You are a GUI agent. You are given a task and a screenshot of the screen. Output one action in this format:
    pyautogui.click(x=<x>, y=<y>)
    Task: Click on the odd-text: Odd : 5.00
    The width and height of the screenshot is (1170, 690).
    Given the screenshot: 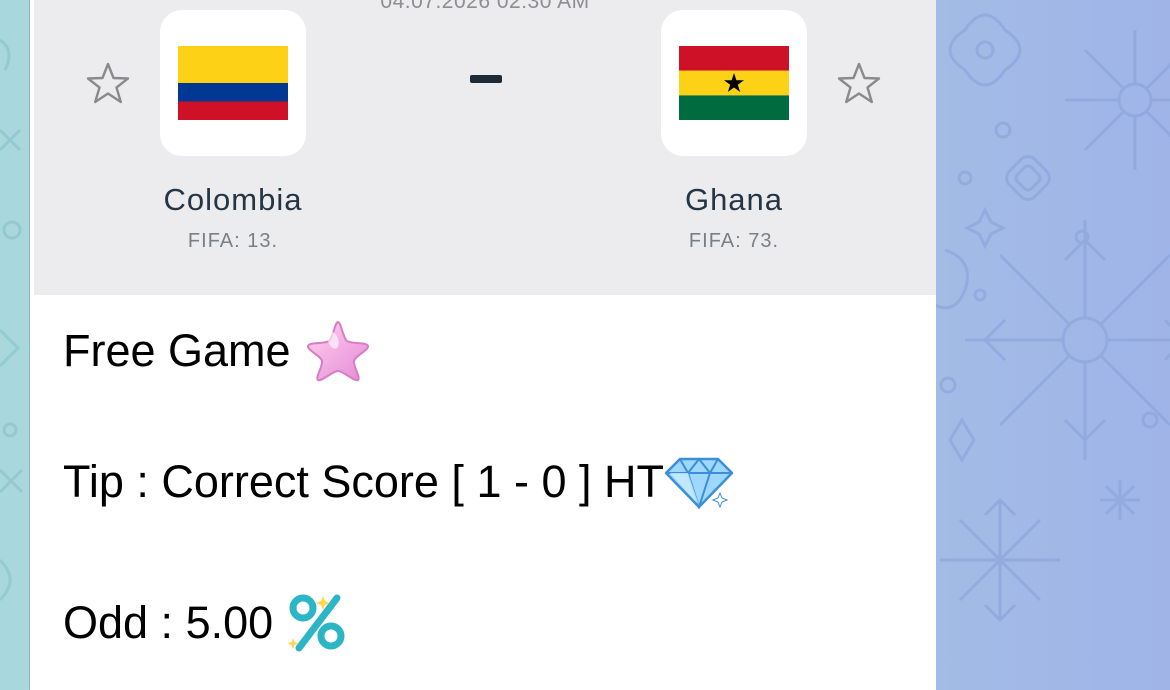 What is the action you would take?
    pyautogui.click(x=168, y=622)
    